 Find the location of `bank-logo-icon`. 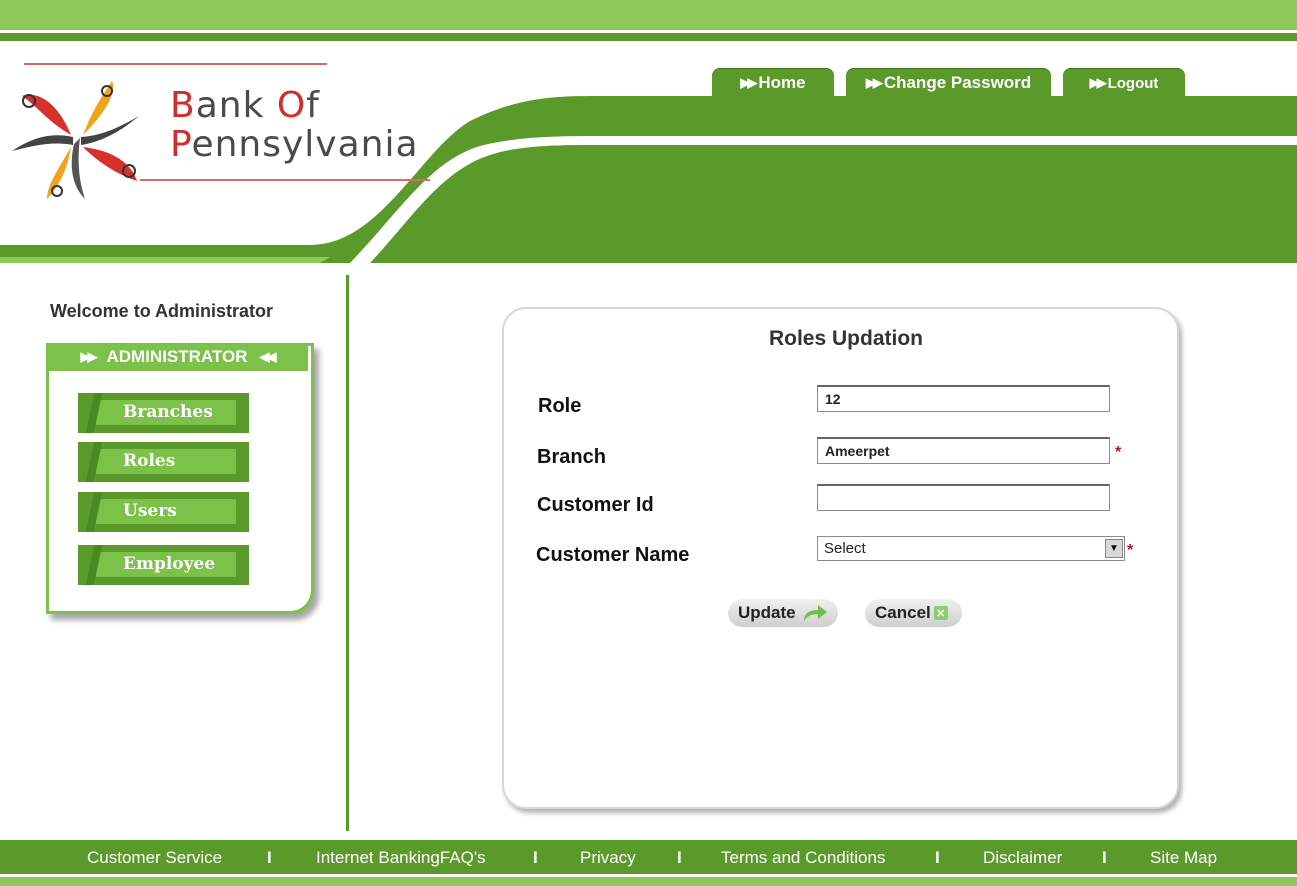

bank-logo-icon is located at coordinates (75, 140).